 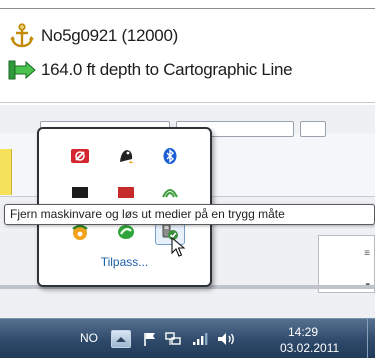 What do you see at coordinates (170, 156) in the screenshot?
I see `bluetooth-icon` at bounding box center [170, 156].